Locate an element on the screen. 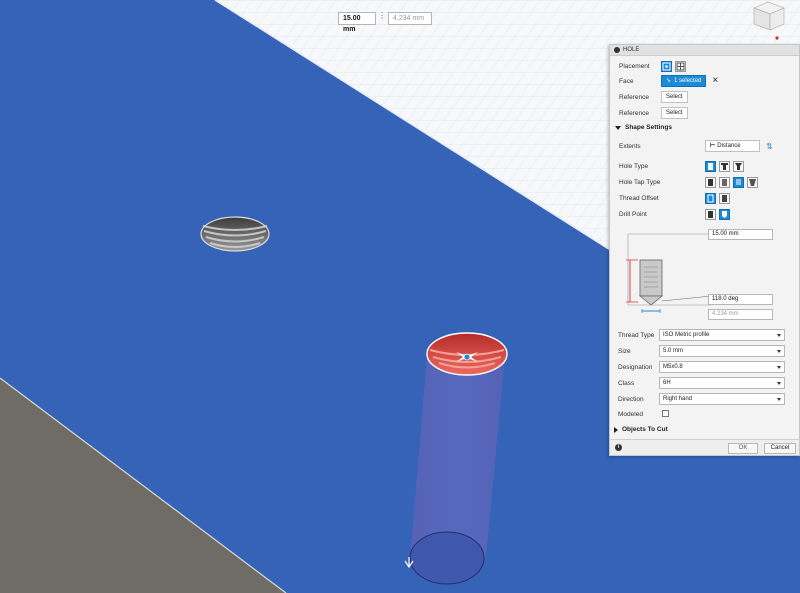  tapped-button is located at coordinates (738, 182).